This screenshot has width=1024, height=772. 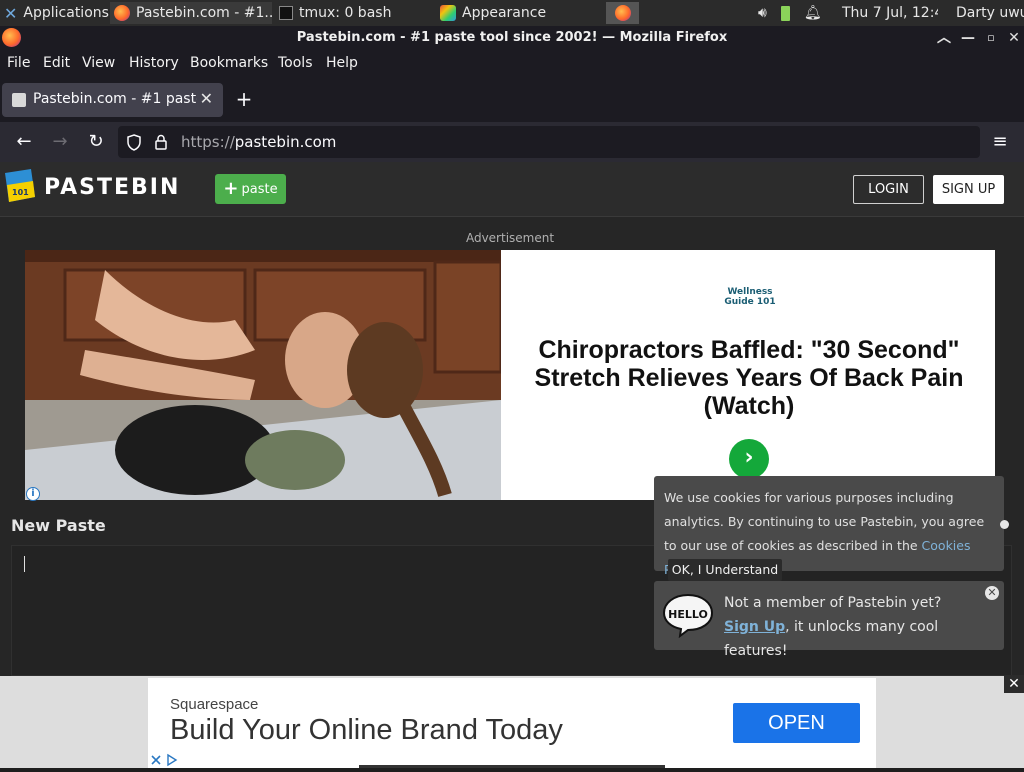 I want to click on cookie-popup-close-dot, so click(x=1004, y=524).